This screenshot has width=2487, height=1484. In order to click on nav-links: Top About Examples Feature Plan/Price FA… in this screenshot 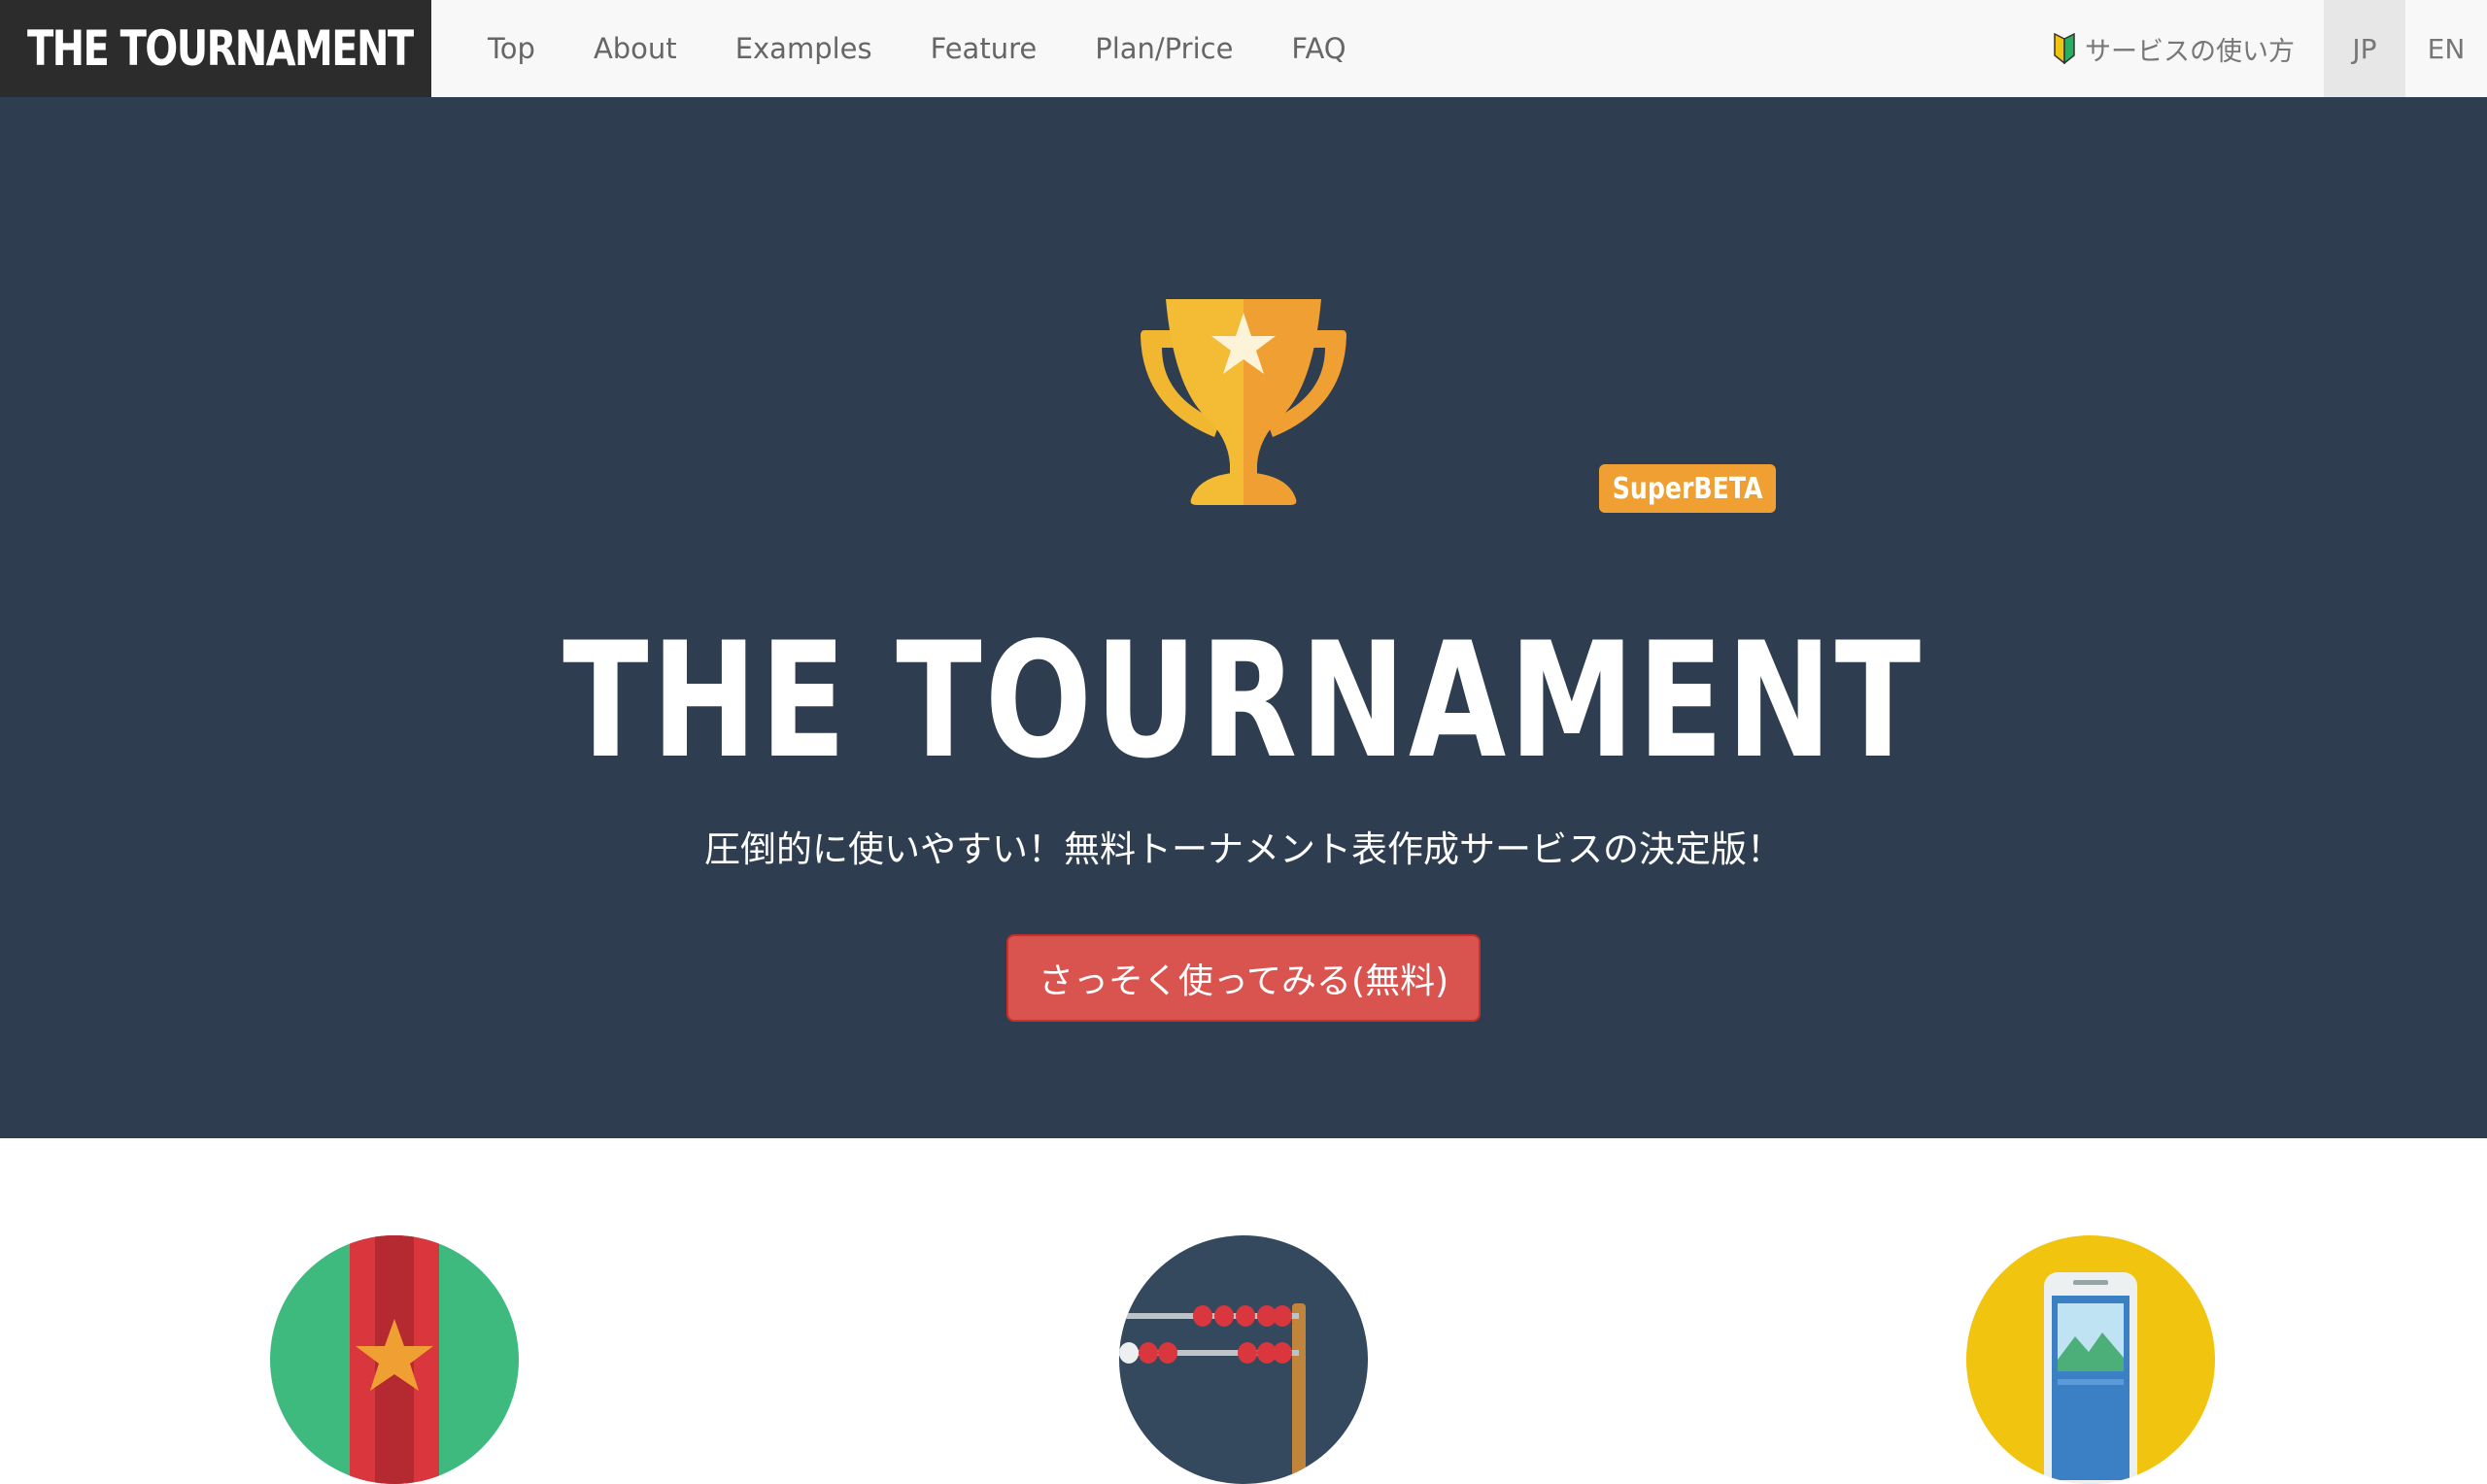, I will do `click(917, 48)`.